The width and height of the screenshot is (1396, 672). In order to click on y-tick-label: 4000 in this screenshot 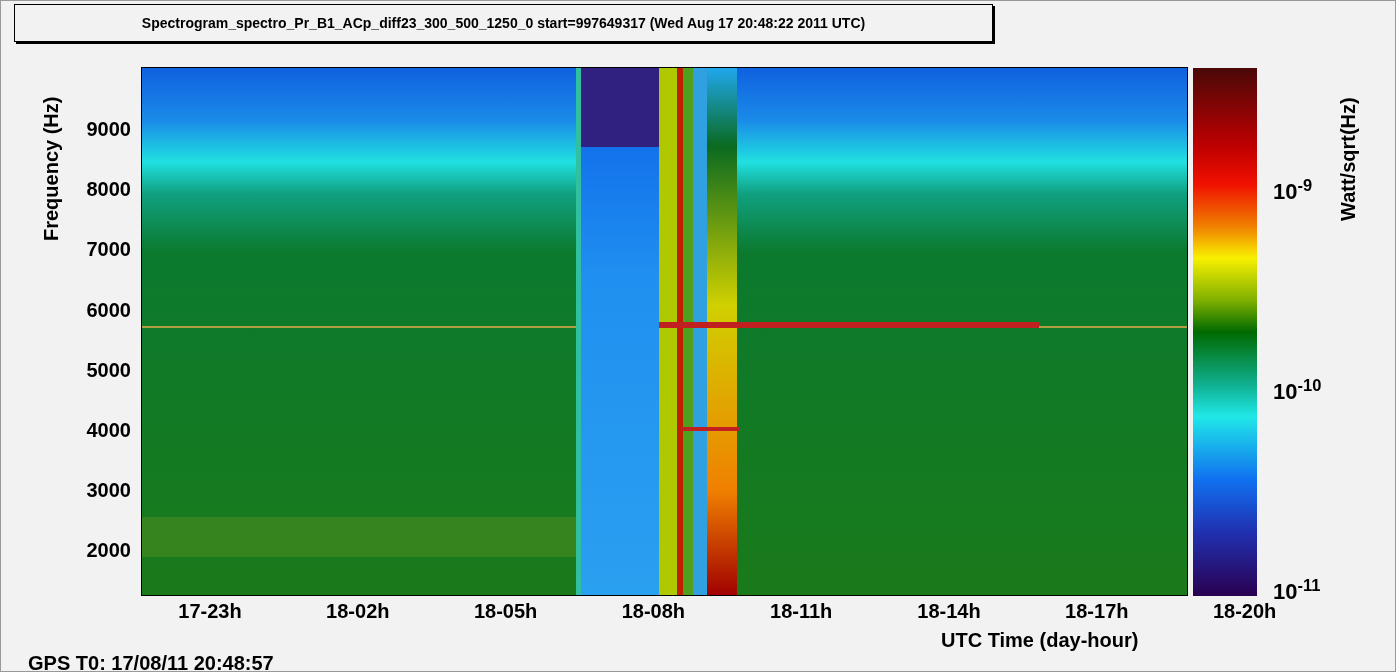, I will do `click(108, 430)`.